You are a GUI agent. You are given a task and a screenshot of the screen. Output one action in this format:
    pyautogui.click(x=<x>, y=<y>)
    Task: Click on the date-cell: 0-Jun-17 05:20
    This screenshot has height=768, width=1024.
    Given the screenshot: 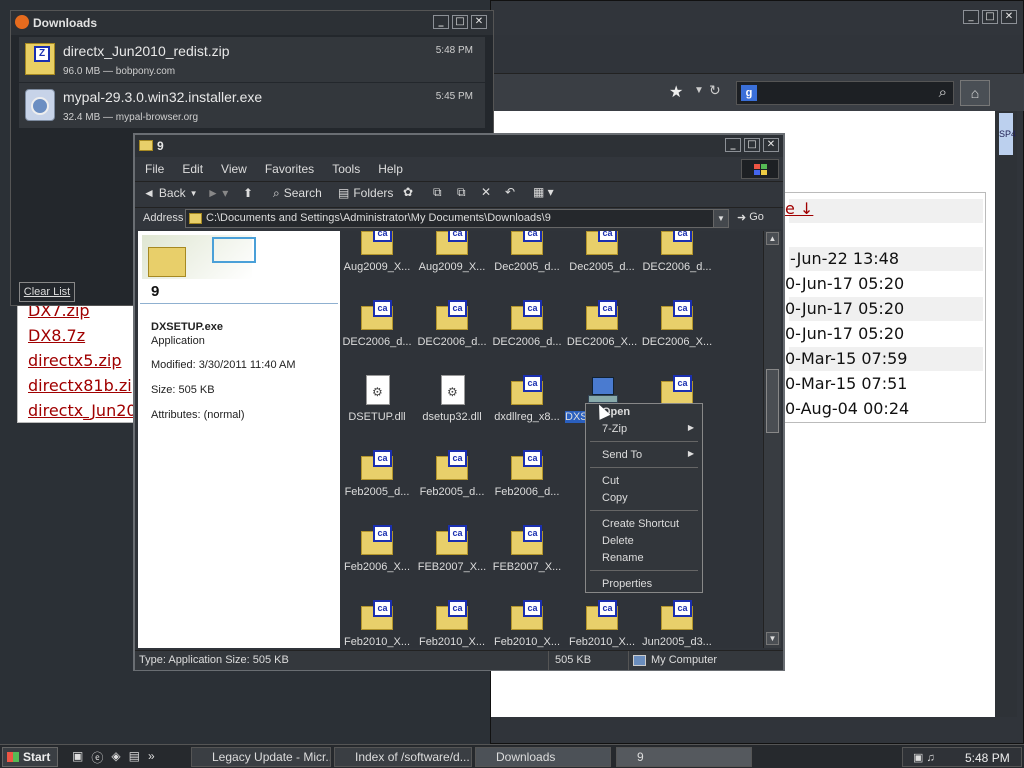 What is the action you would take?
    pyautogui.click(x=845, y=333)
    